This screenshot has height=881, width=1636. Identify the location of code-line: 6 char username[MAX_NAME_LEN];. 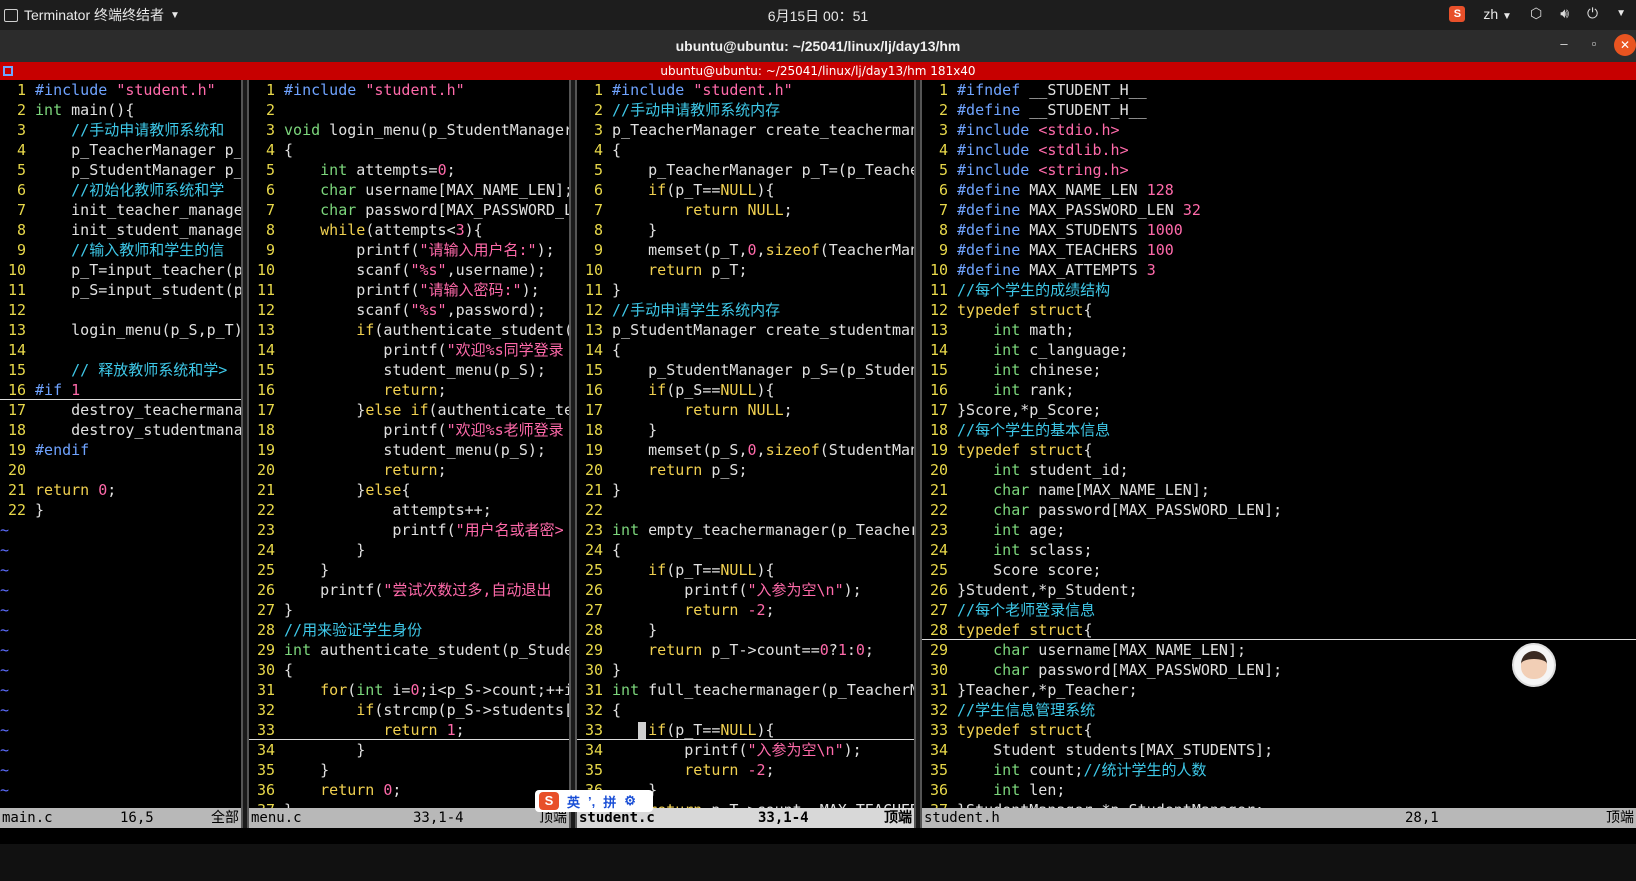
(409, 190).